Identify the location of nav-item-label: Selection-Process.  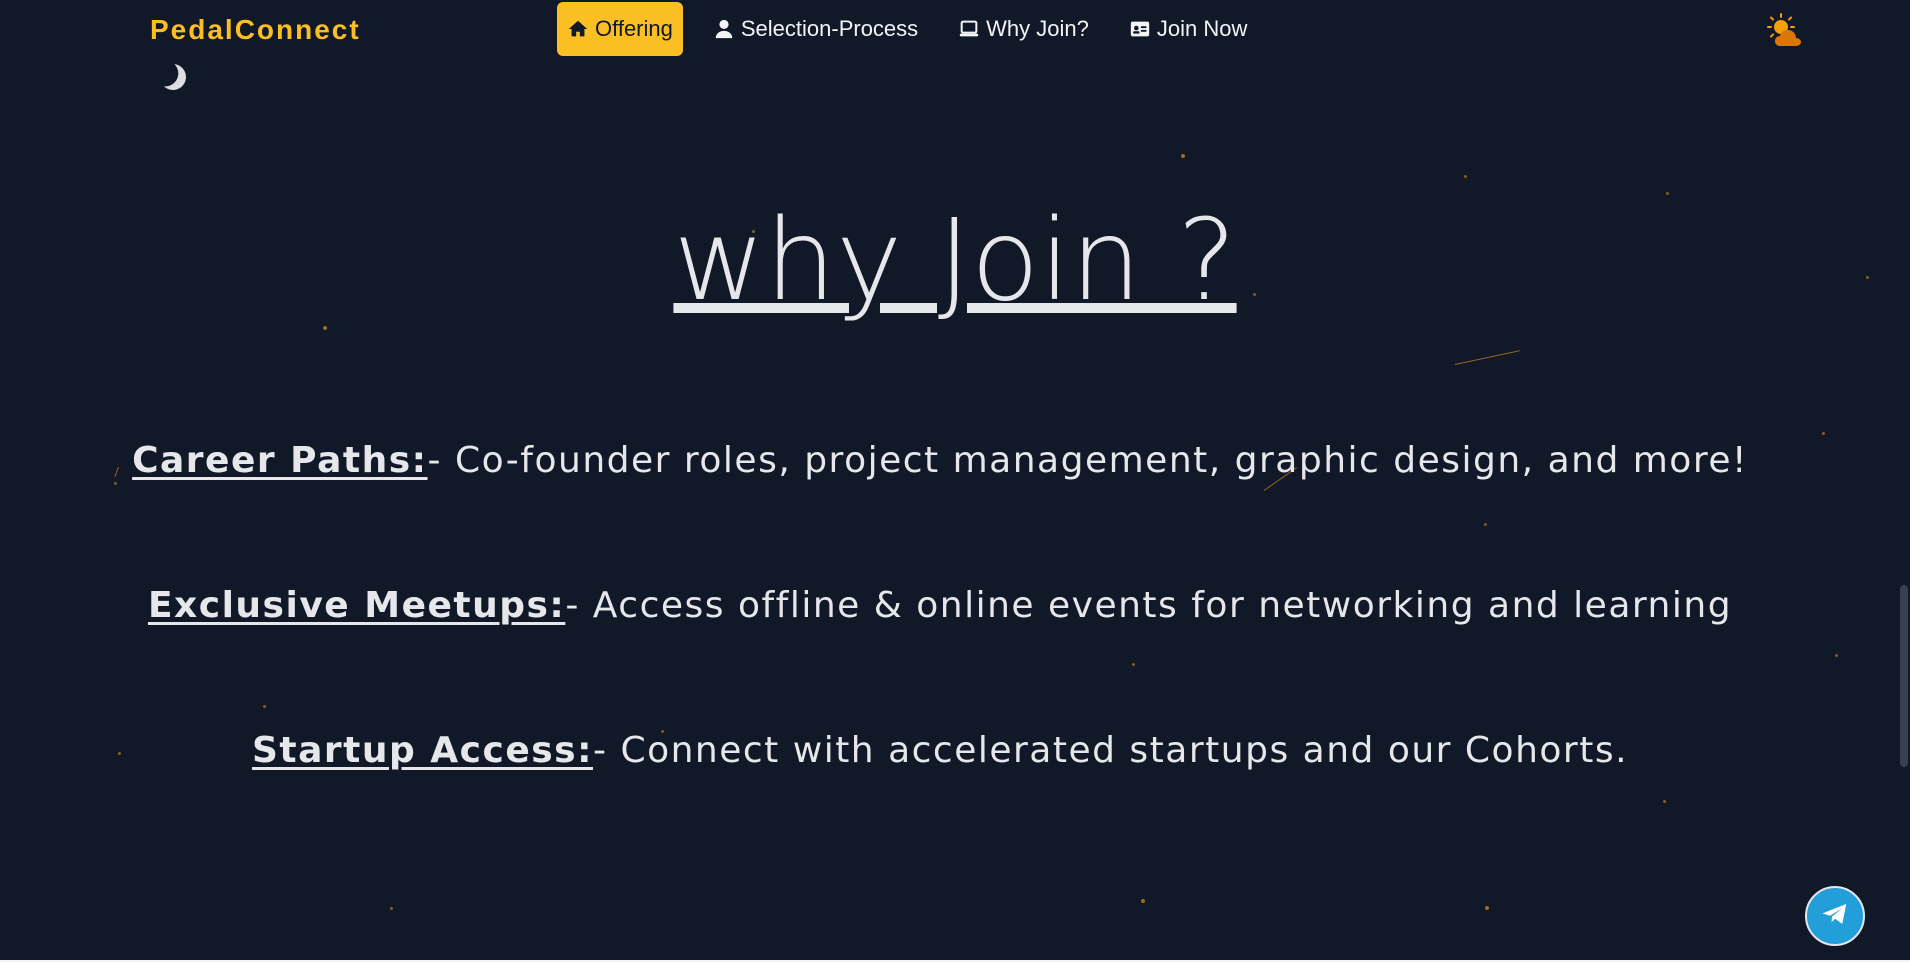
(829, 28).